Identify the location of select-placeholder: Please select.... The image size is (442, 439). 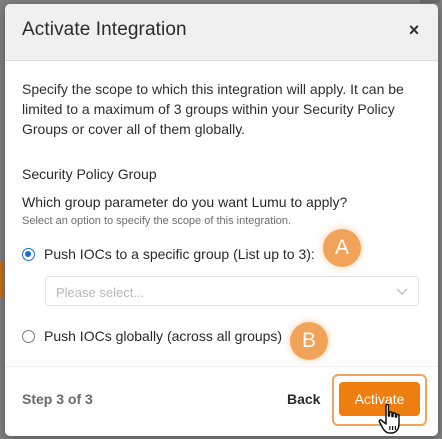
(100, 292).